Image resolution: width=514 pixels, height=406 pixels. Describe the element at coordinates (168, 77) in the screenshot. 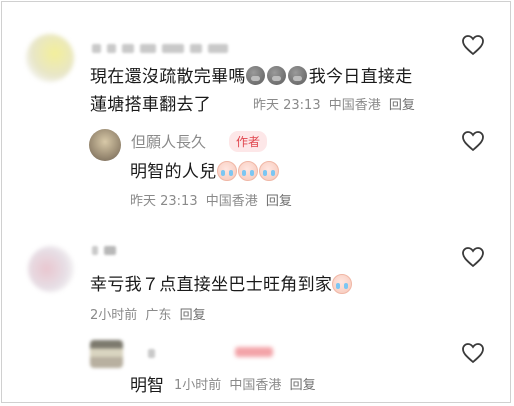

I see `comment-text-part: 現在還沒疏散完畢嗎` at that location.